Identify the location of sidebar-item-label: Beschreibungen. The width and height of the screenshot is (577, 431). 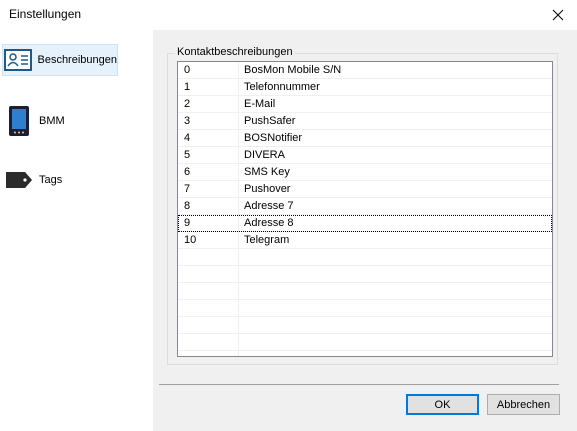
(77, 60).